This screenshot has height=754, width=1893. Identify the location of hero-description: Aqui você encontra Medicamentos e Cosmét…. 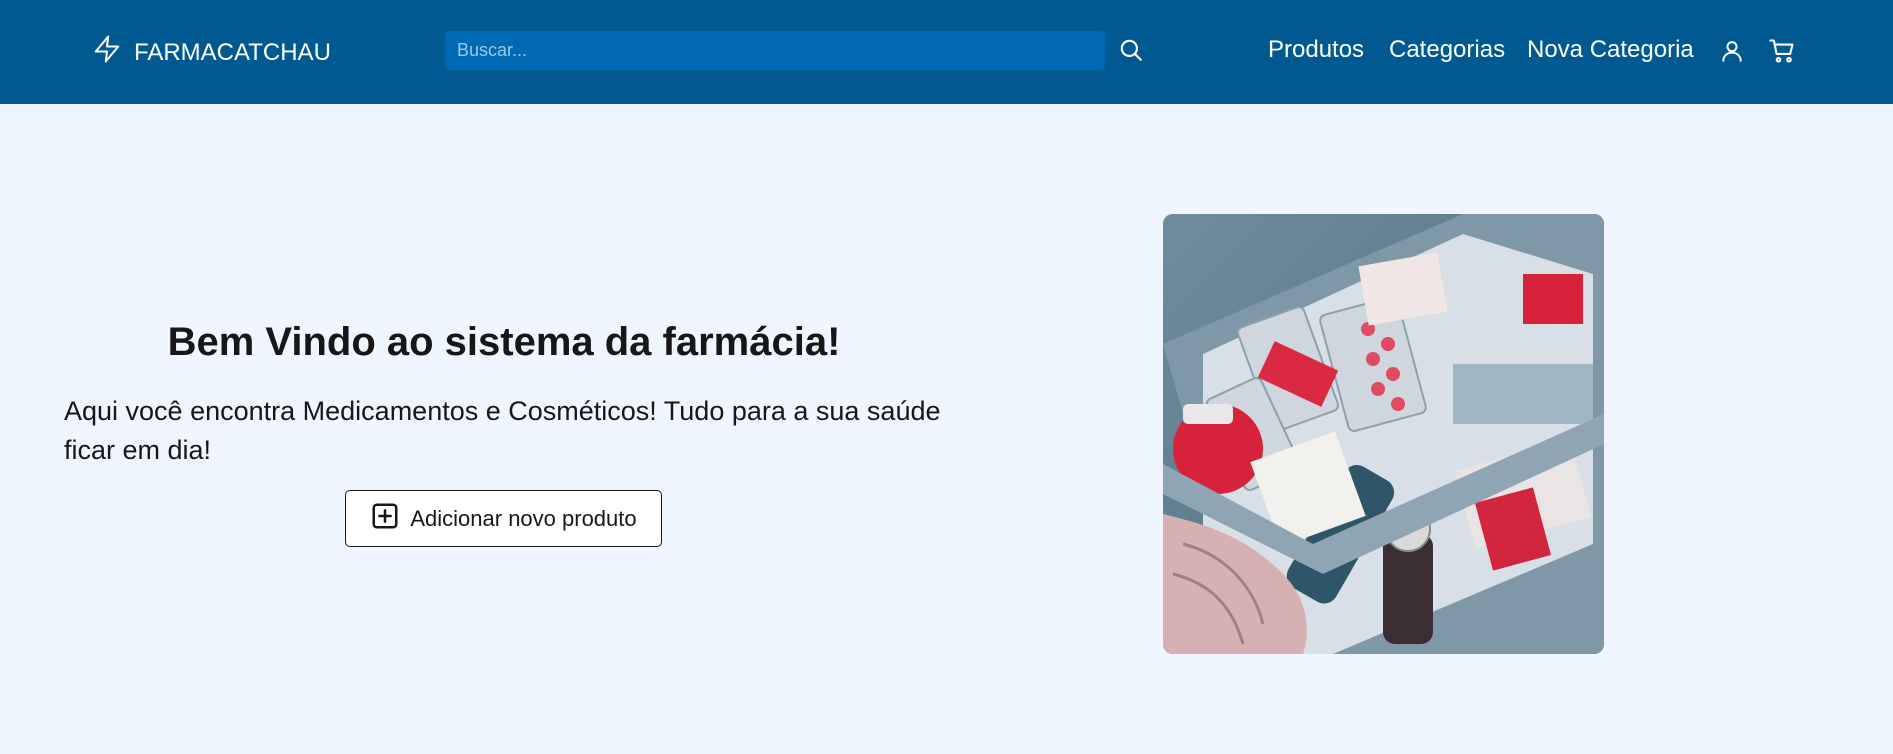
(502, 430).